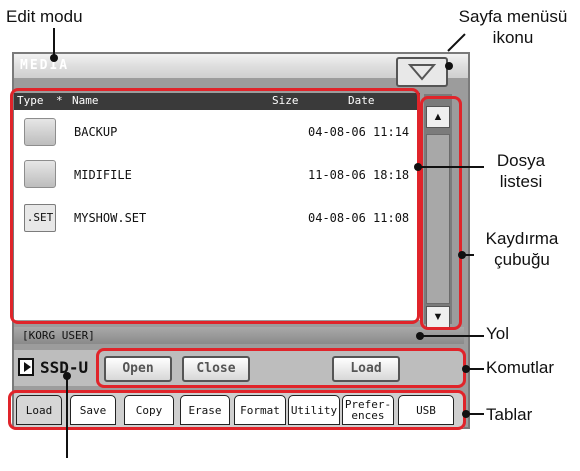 The image size is (580, 471). What do you see at coordinates (509, 414) in the screenshot?
I see `callout-tabs: Tablar` at bounding box center [509, 414].